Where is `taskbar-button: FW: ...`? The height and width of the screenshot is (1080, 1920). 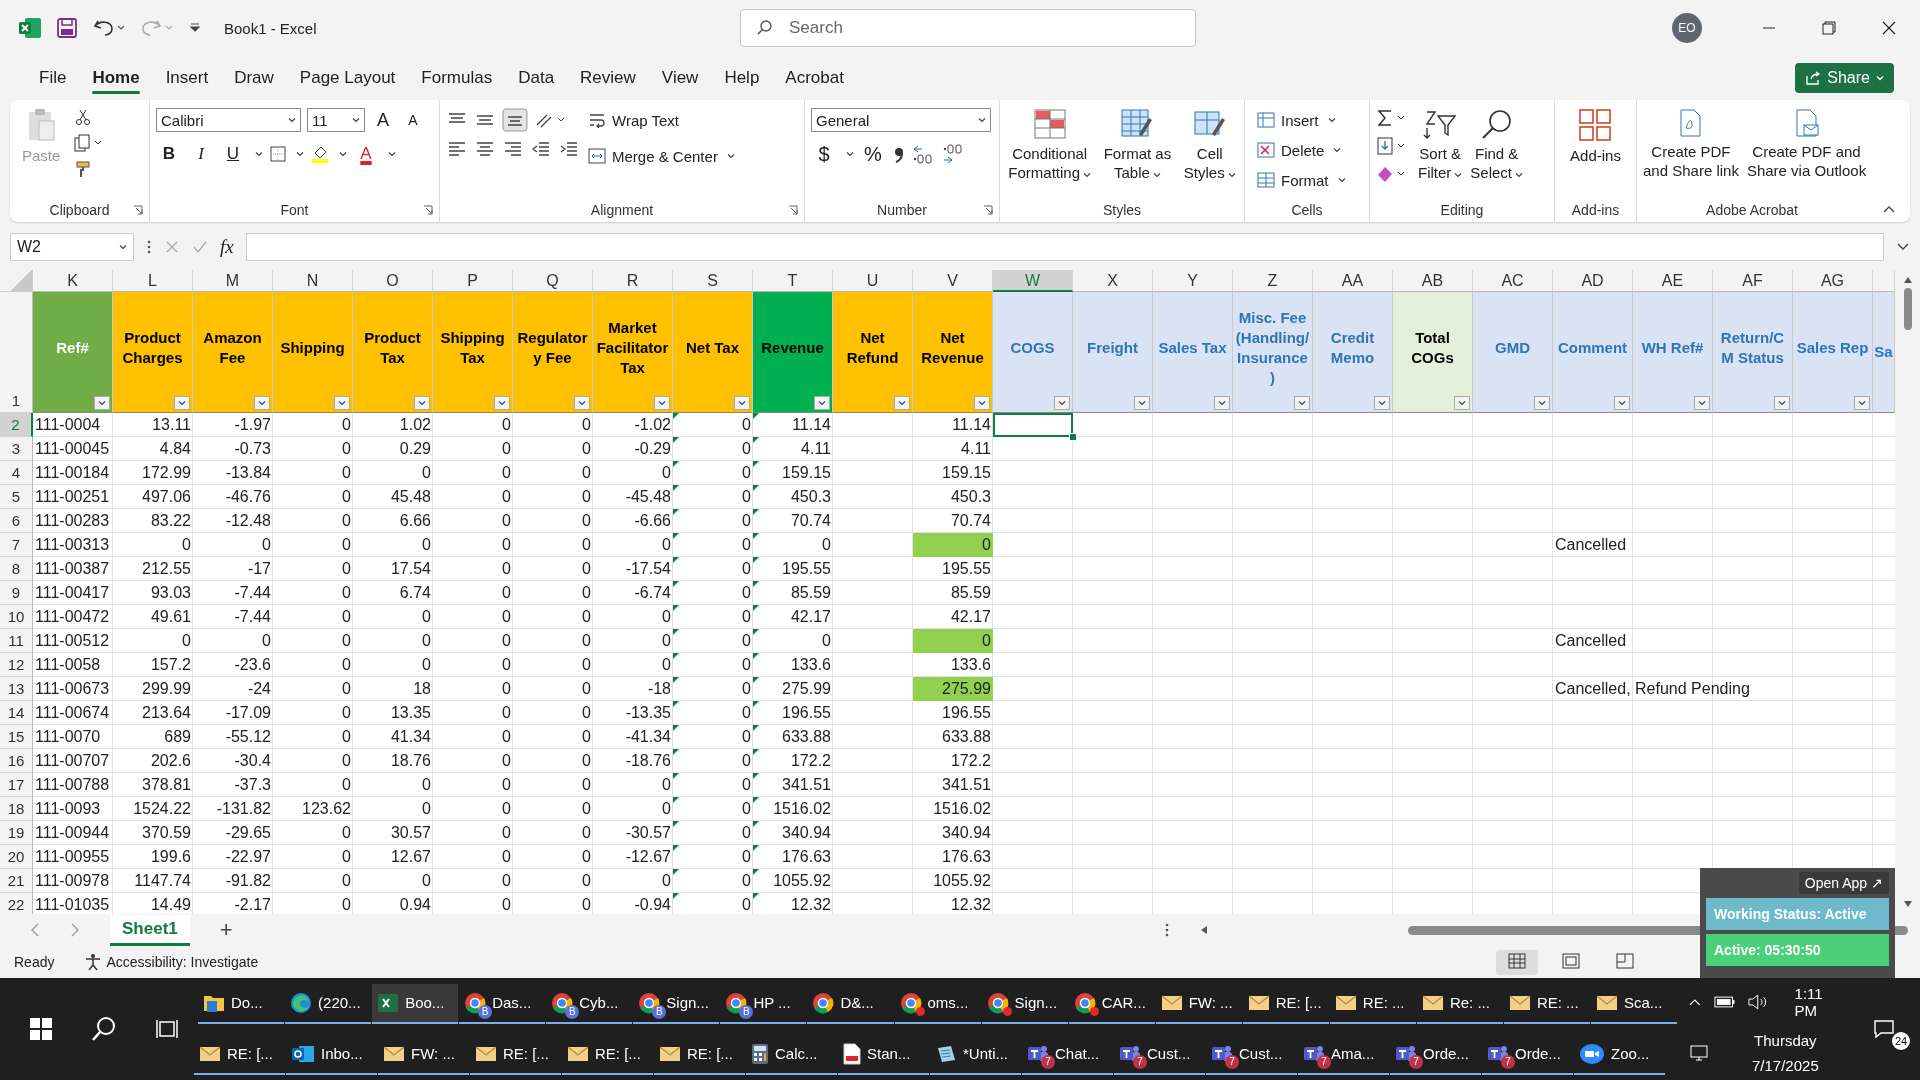
taskbar-button: FW: ... is located at coordinates (1198, 1003).